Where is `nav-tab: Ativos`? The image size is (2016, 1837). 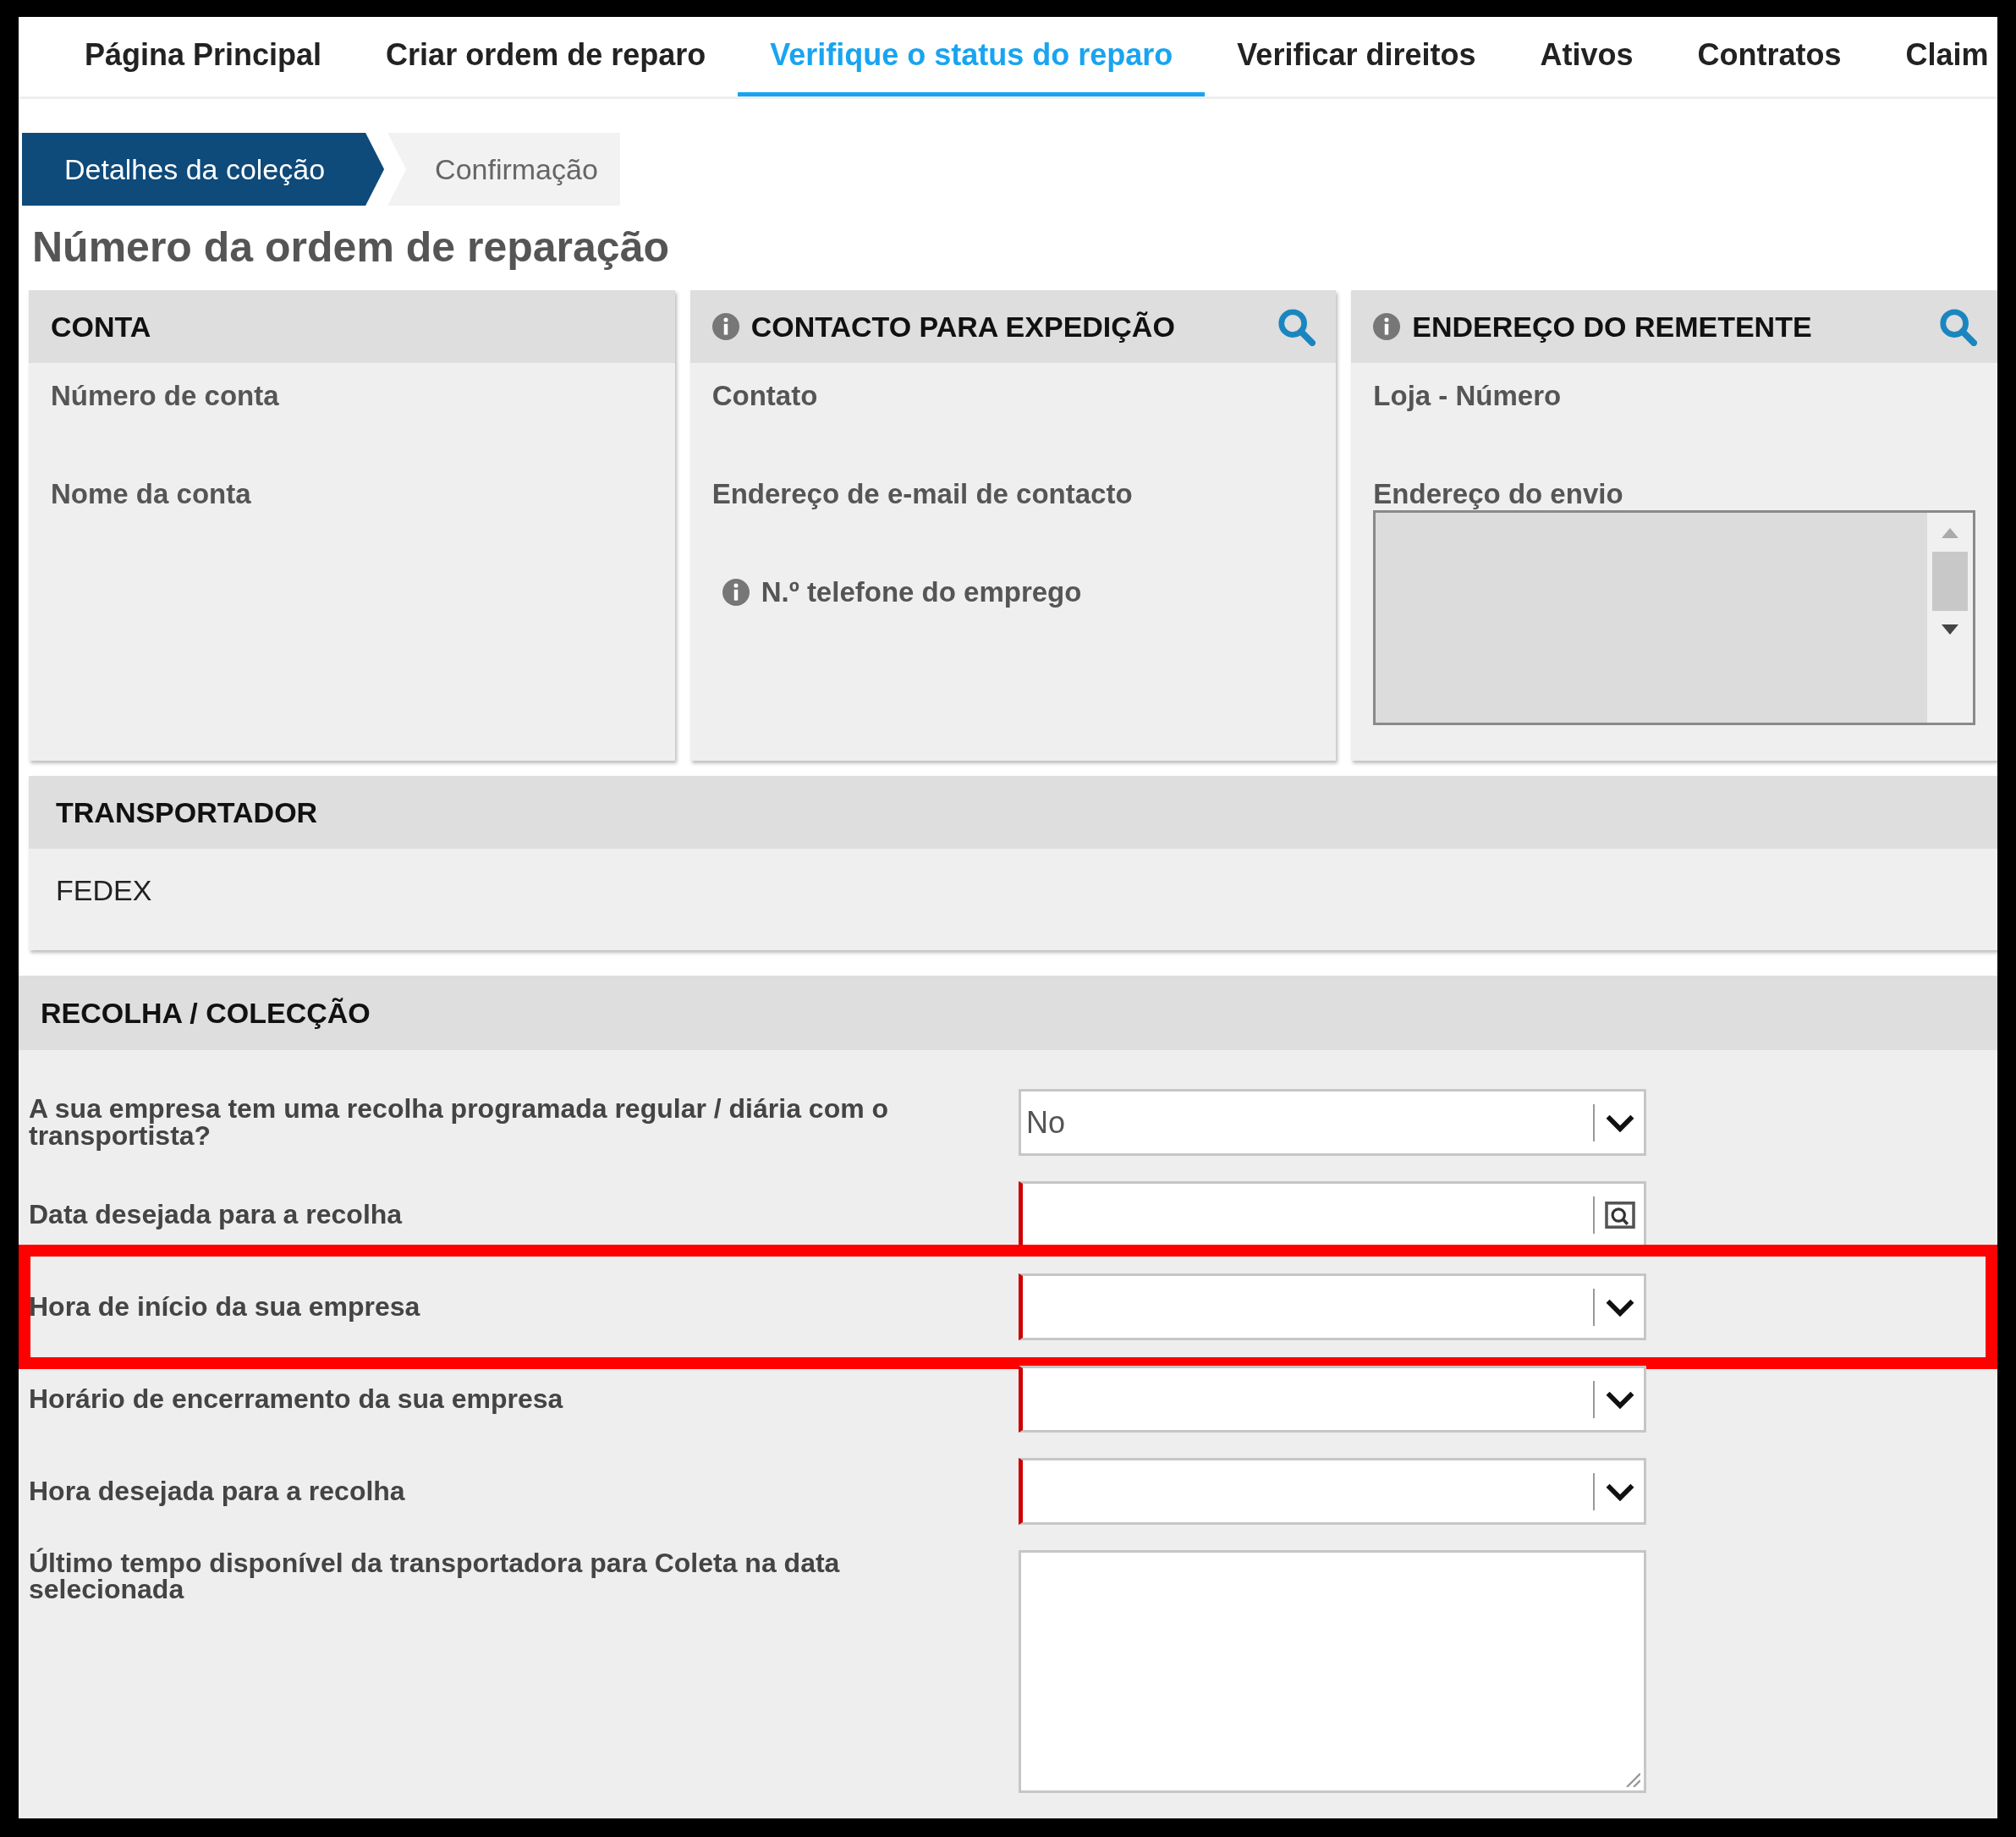
nav-tab: Ativos is located at coordinates (1587, 57).